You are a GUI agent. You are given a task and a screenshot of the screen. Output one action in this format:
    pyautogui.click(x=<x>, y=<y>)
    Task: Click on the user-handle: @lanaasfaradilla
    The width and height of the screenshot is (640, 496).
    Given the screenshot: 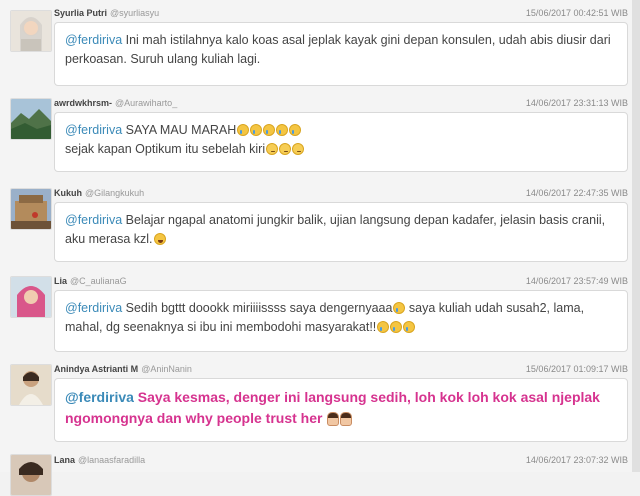 What is the action you would take?
    pyautogui.click(x=111, y=460)
    